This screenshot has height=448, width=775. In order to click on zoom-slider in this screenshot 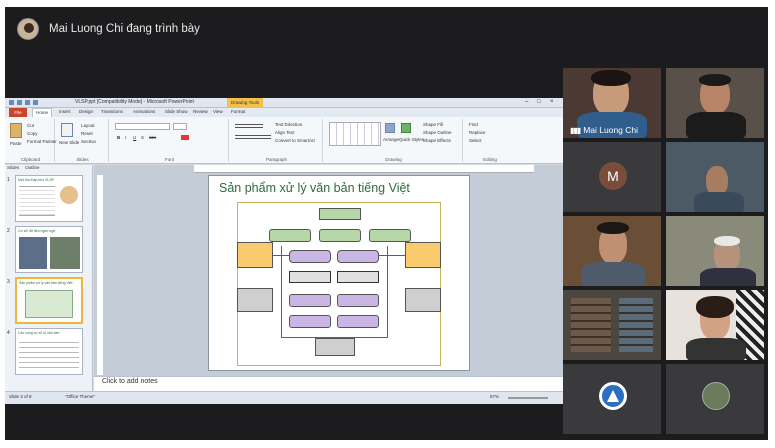, I will do `click(528, 398)`.